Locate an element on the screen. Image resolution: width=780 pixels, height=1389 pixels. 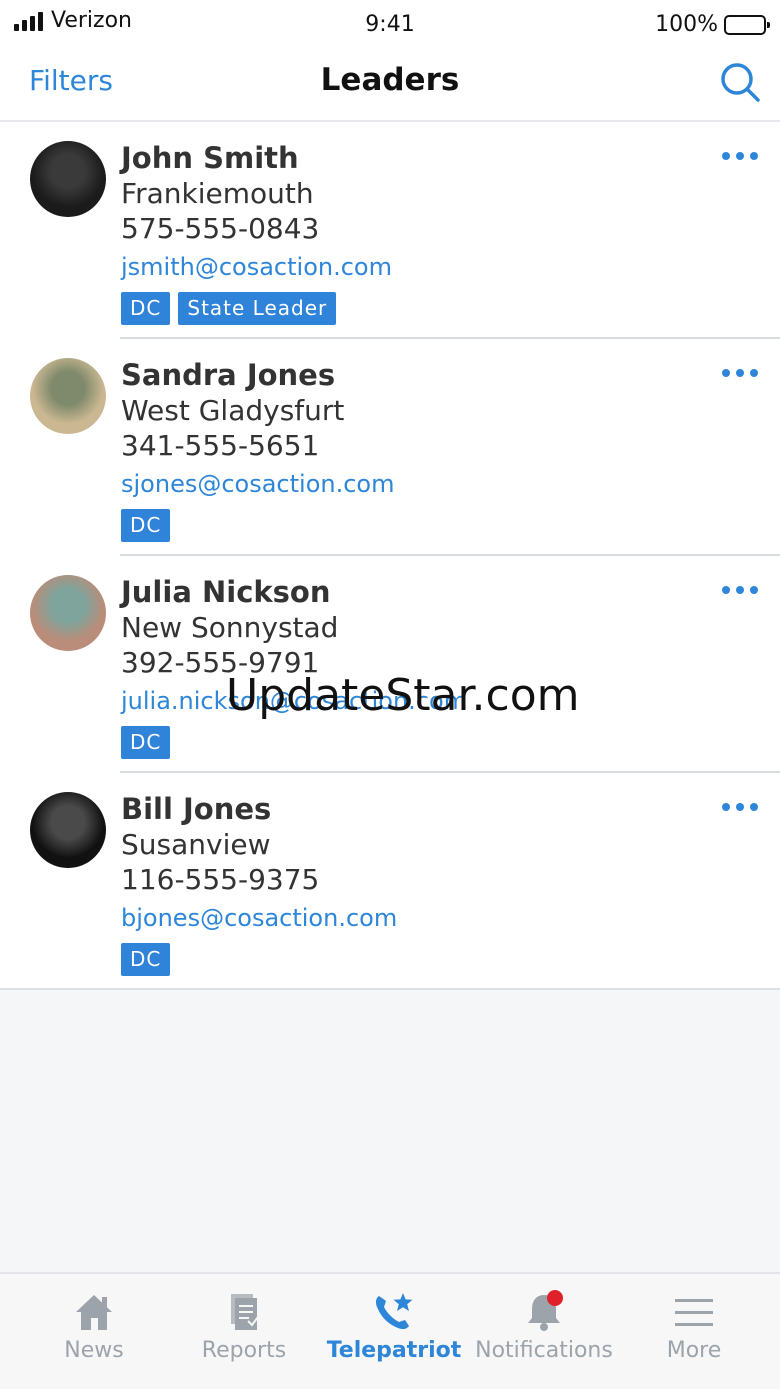
nav-bar: Filters Leaders is located at coordinates (390, 86).